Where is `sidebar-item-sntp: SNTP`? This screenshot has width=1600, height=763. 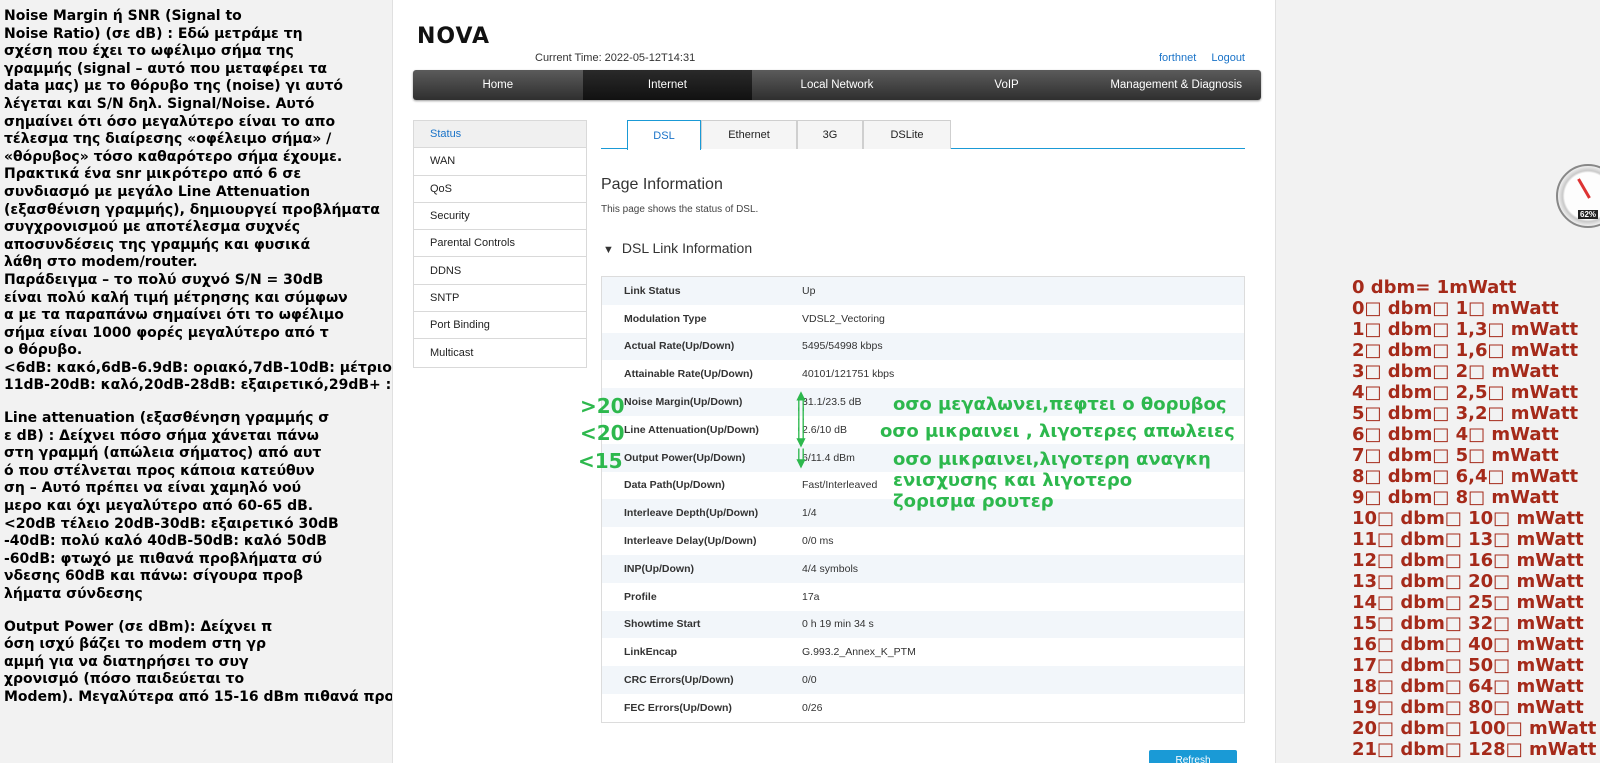 sidebar-item-sntp: SNTP is located at coordinates (500, 298).